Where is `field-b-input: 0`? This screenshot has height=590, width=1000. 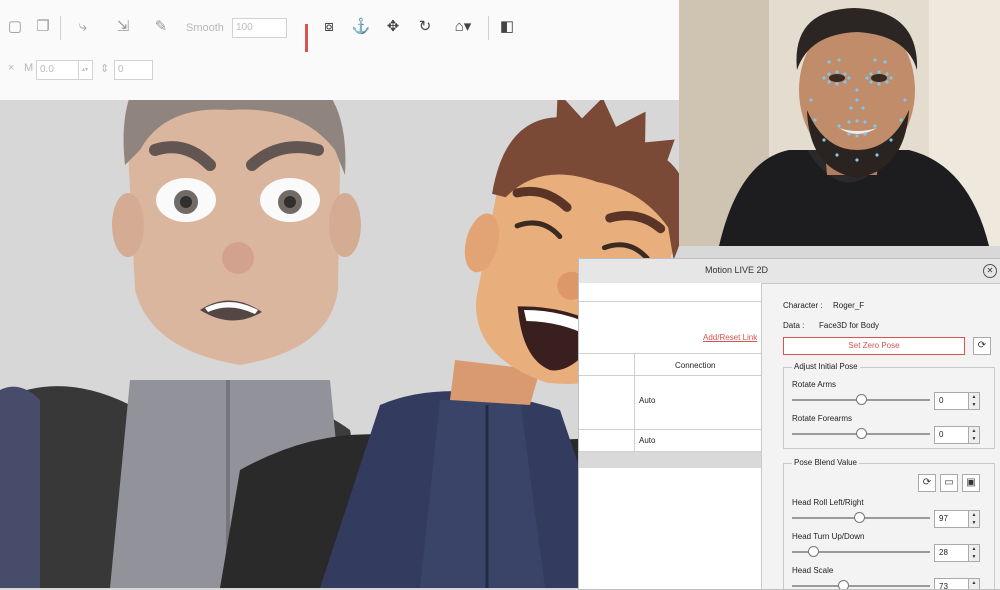 field-b-input: 0 is located at coordinates (133, 70).